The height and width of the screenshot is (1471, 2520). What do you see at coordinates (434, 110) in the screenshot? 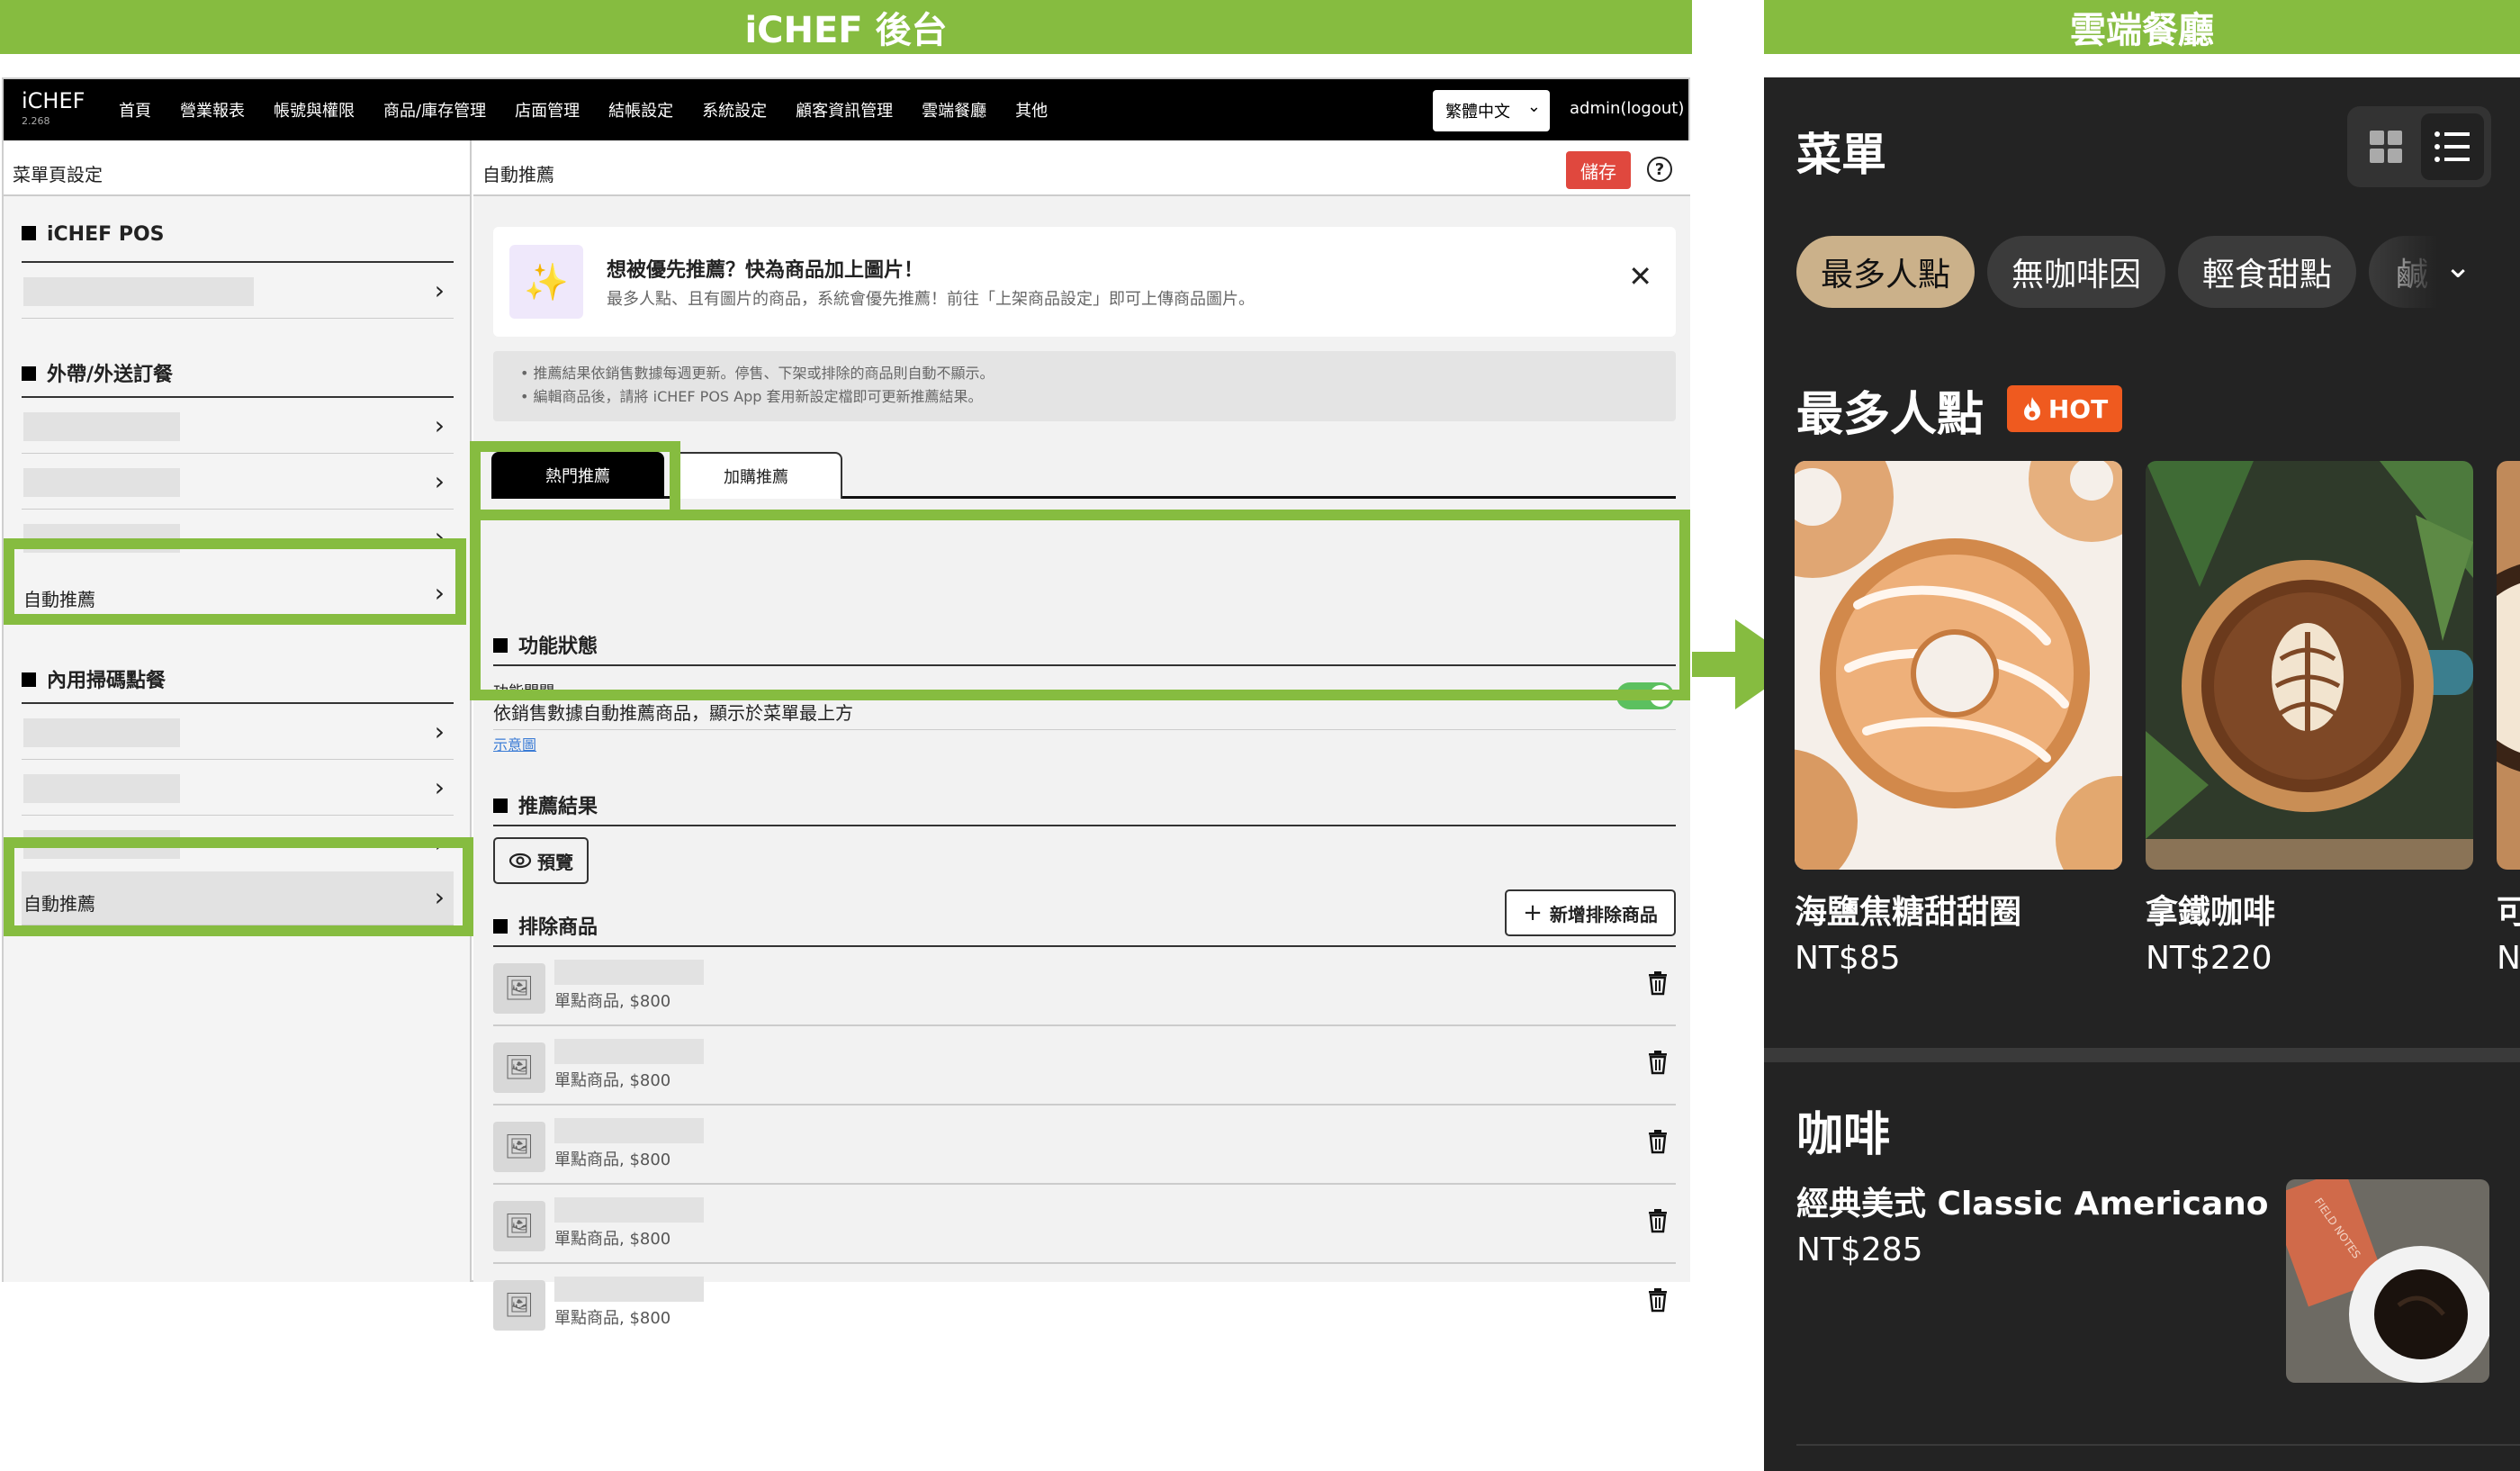
I see `nav-item-products: 商品/庫存管理` at bounding box center [434, 110].